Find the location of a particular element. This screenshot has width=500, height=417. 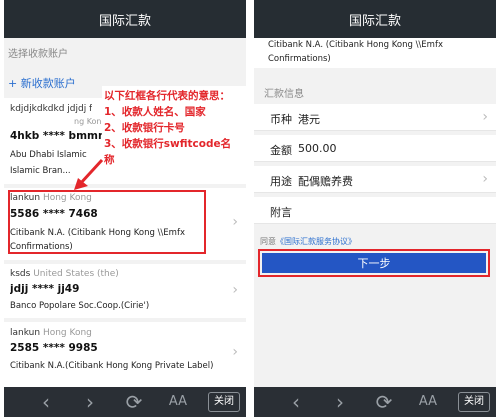

add-account-button: + 新收款账户 is located at coordinates (42, 83).